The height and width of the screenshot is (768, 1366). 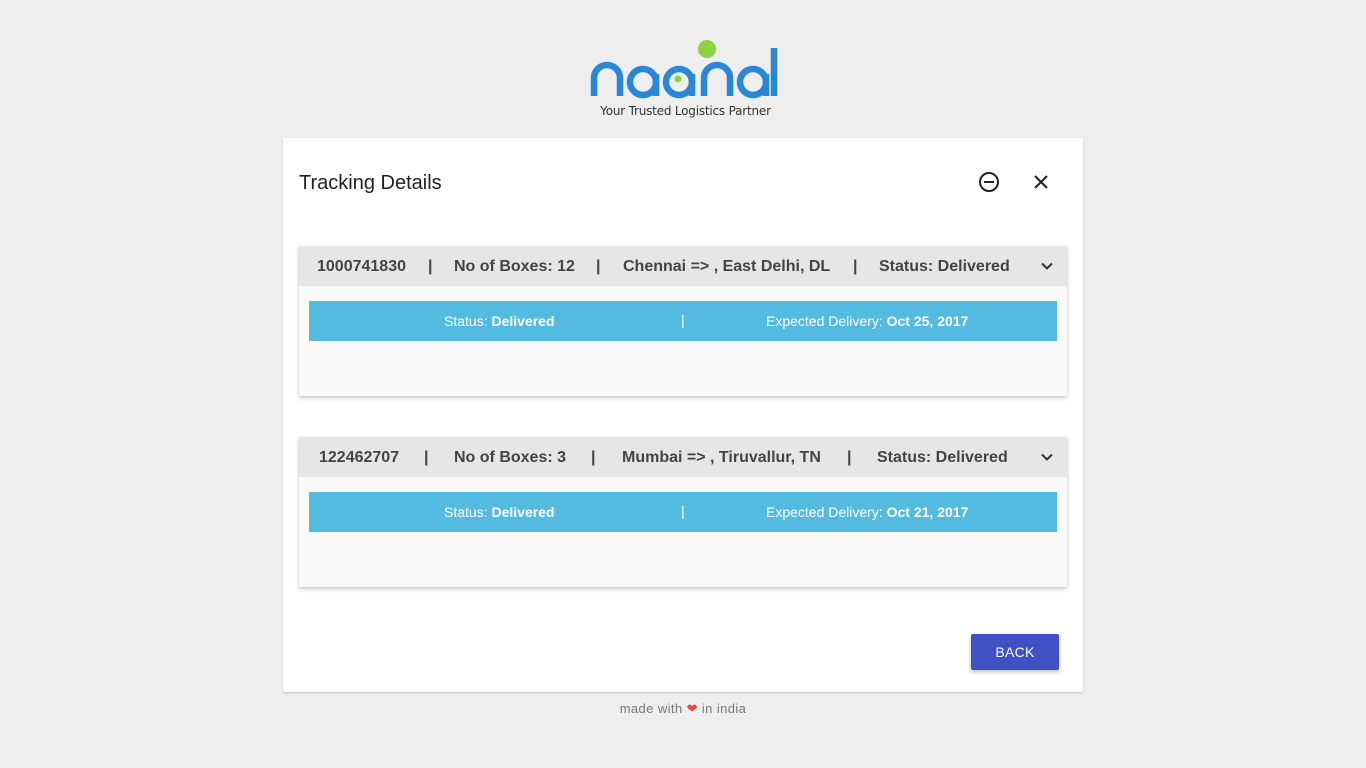 What do you see at coordinates (727, 266) in the screenshot?
I see `shipment-route: Chennai => , East Delhi, DL` at bounding box center [727, 266].